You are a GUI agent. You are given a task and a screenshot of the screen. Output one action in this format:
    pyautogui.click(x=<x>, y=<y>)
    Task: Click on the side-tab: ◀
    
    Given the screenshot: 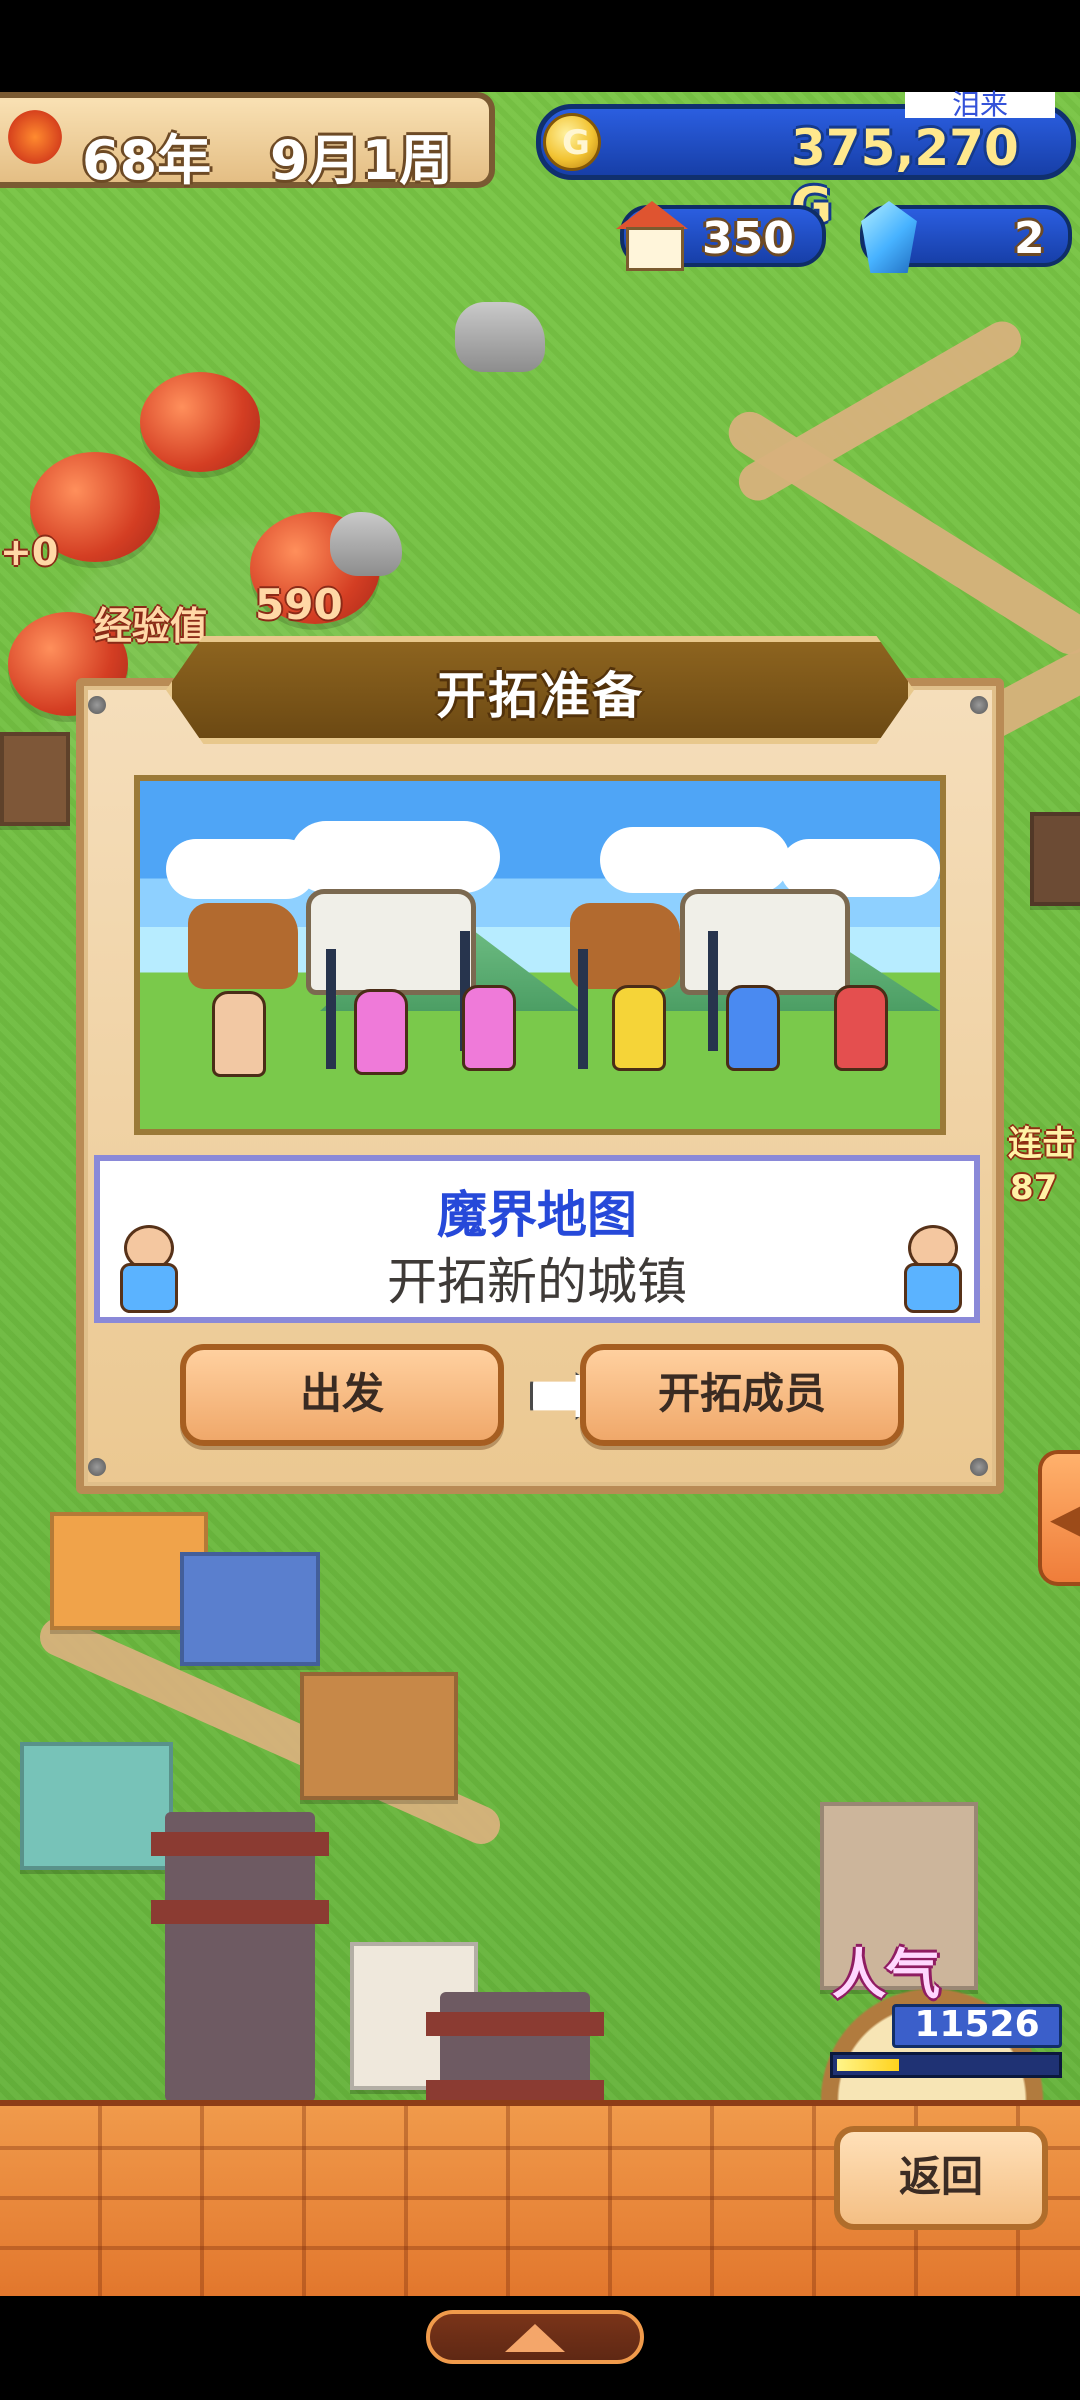 What is the action you would take?
    pyautogui.click(x=1059, y=1518)
    